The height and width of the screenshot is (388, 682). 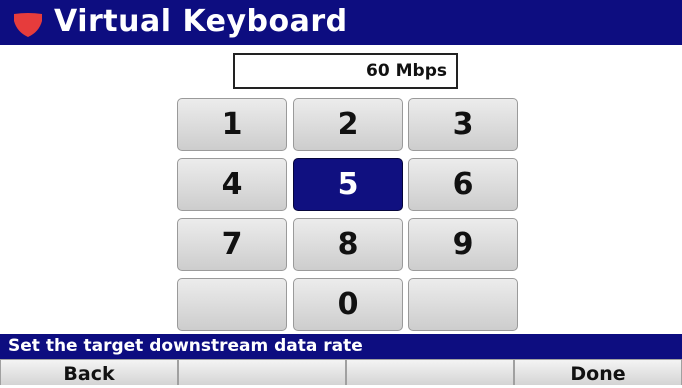 What do you see at coordinates (232, 124) in the screenshot?
I see `key-1: 1` at bounding box center [232, 124].